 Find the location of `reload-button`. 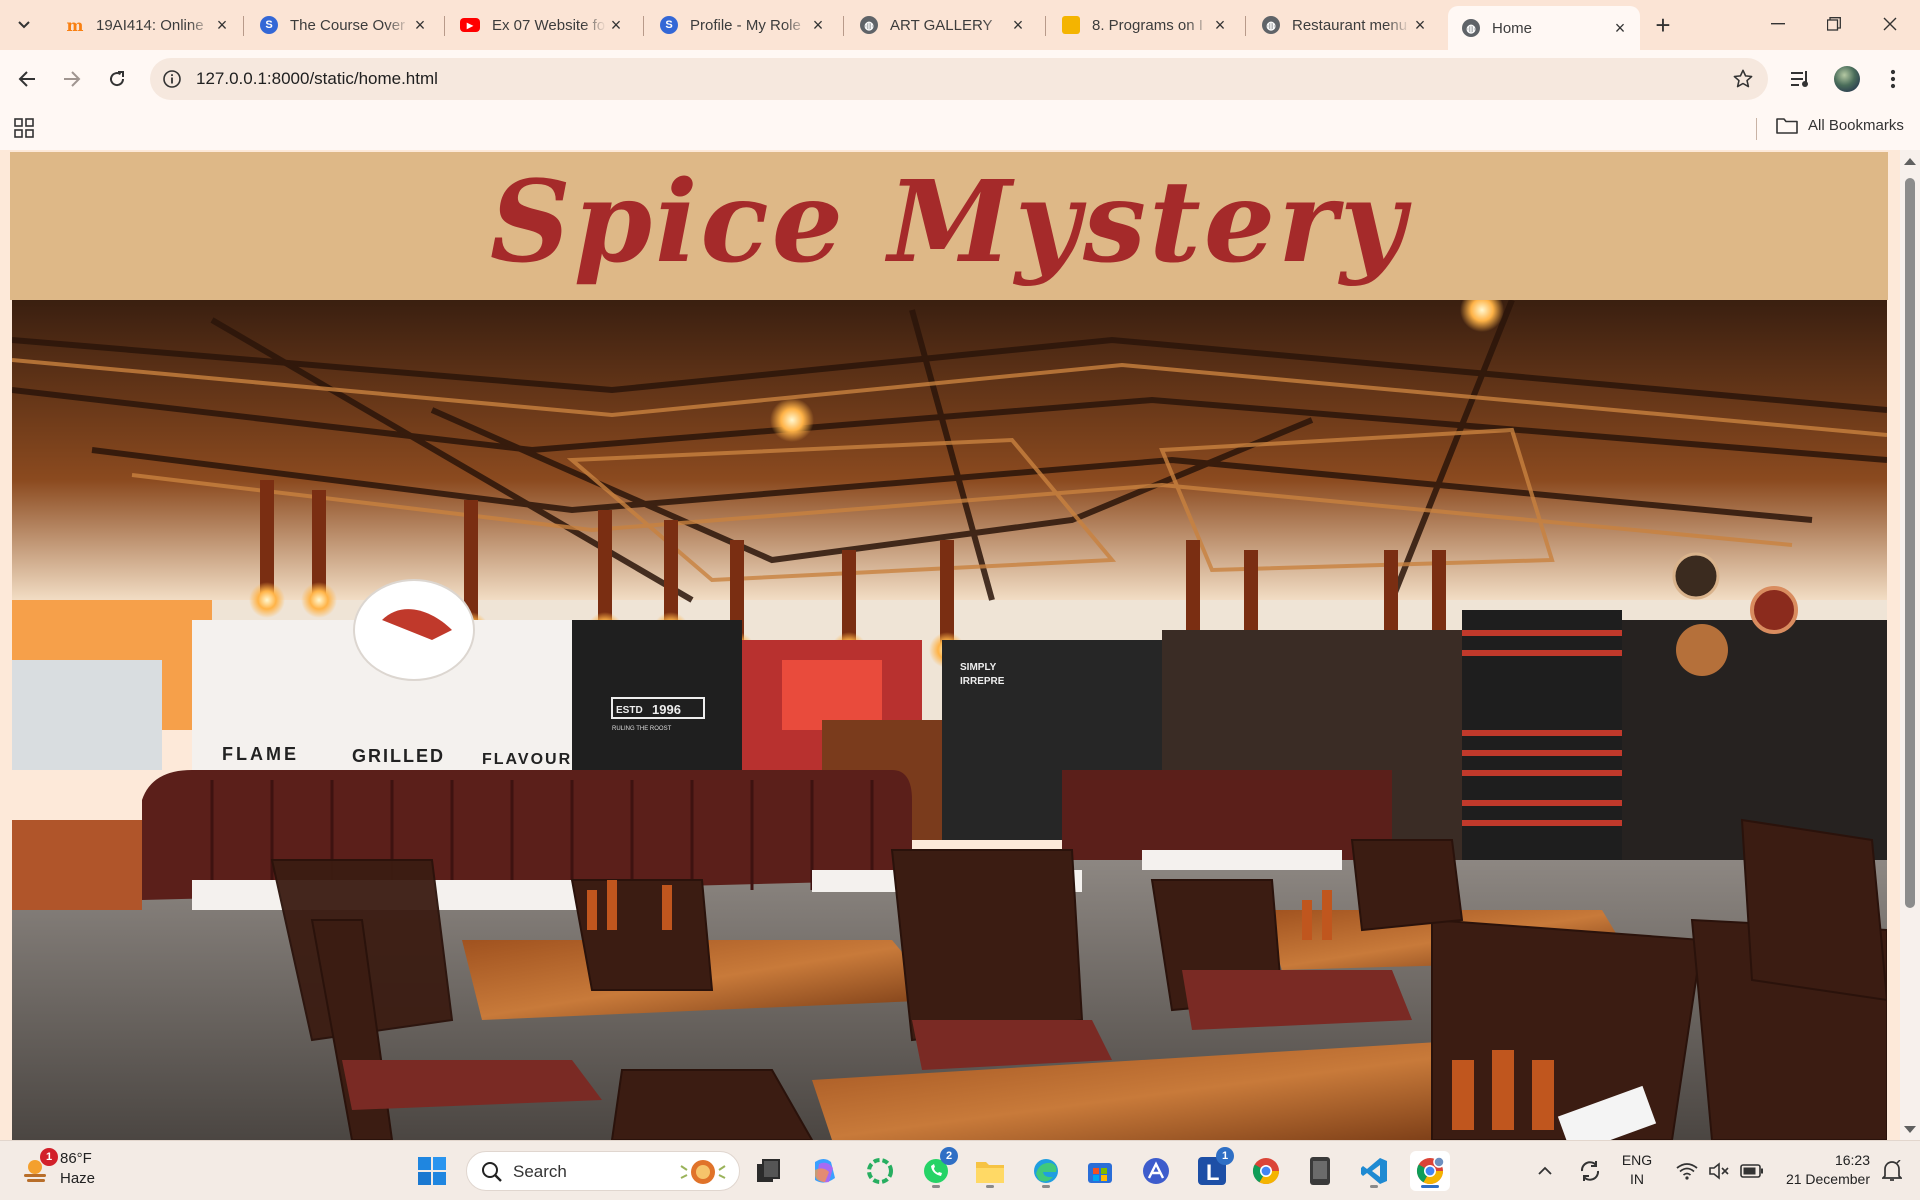

reload-button is located at coordinates (117, 79).